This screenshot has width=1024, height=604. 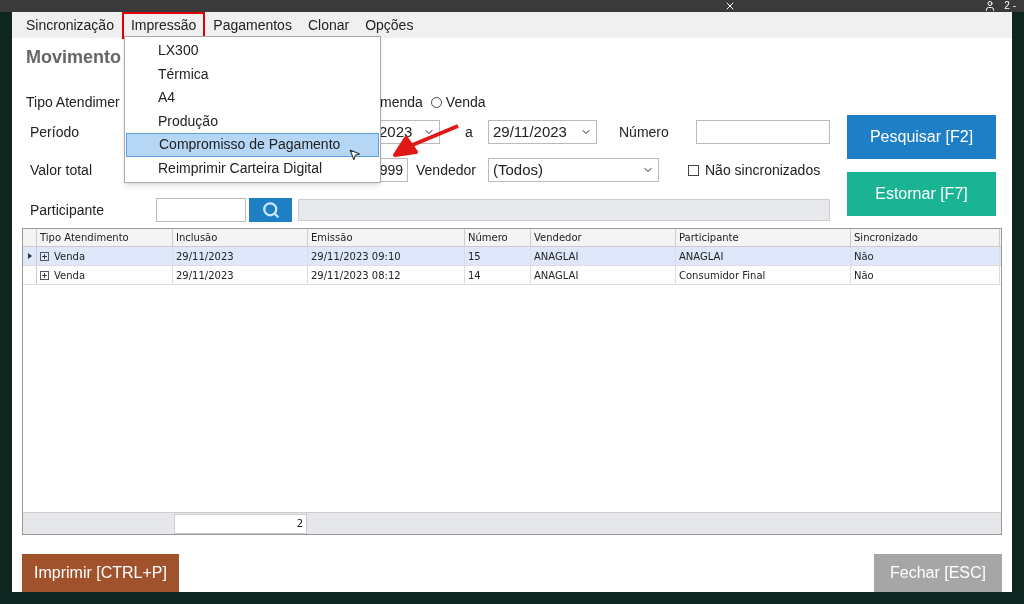 I want to click on cursor-icon, so click(x=354, y=154).